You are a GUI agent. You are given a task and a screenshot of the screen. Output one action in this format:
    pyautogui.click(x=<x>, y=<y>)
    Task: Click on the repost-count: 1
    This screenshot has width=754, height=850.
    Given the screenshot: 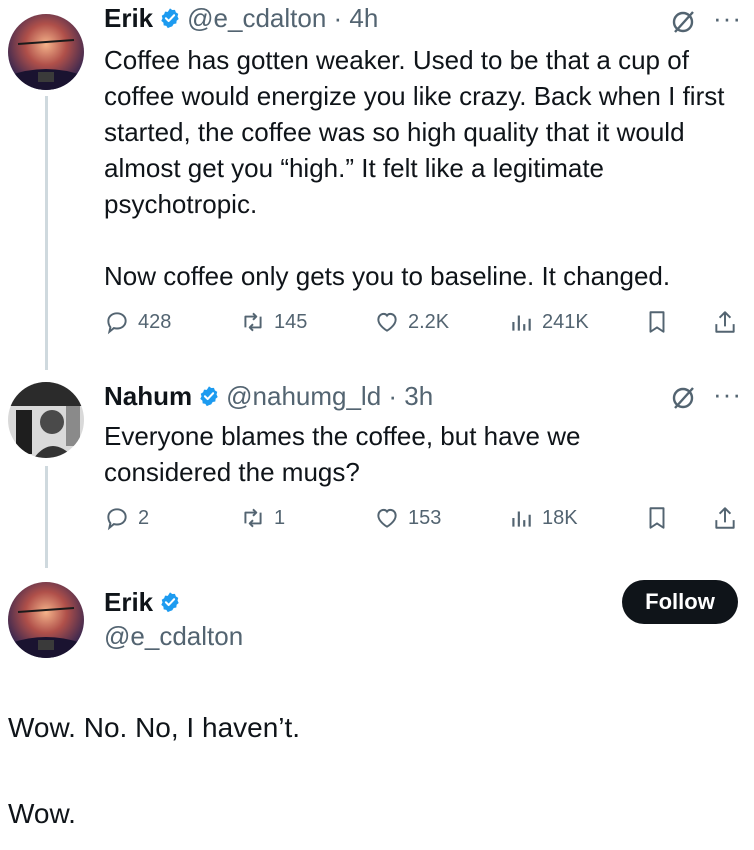 What is the action you would take?
    pyautogui.click(x=280, y=517)
    